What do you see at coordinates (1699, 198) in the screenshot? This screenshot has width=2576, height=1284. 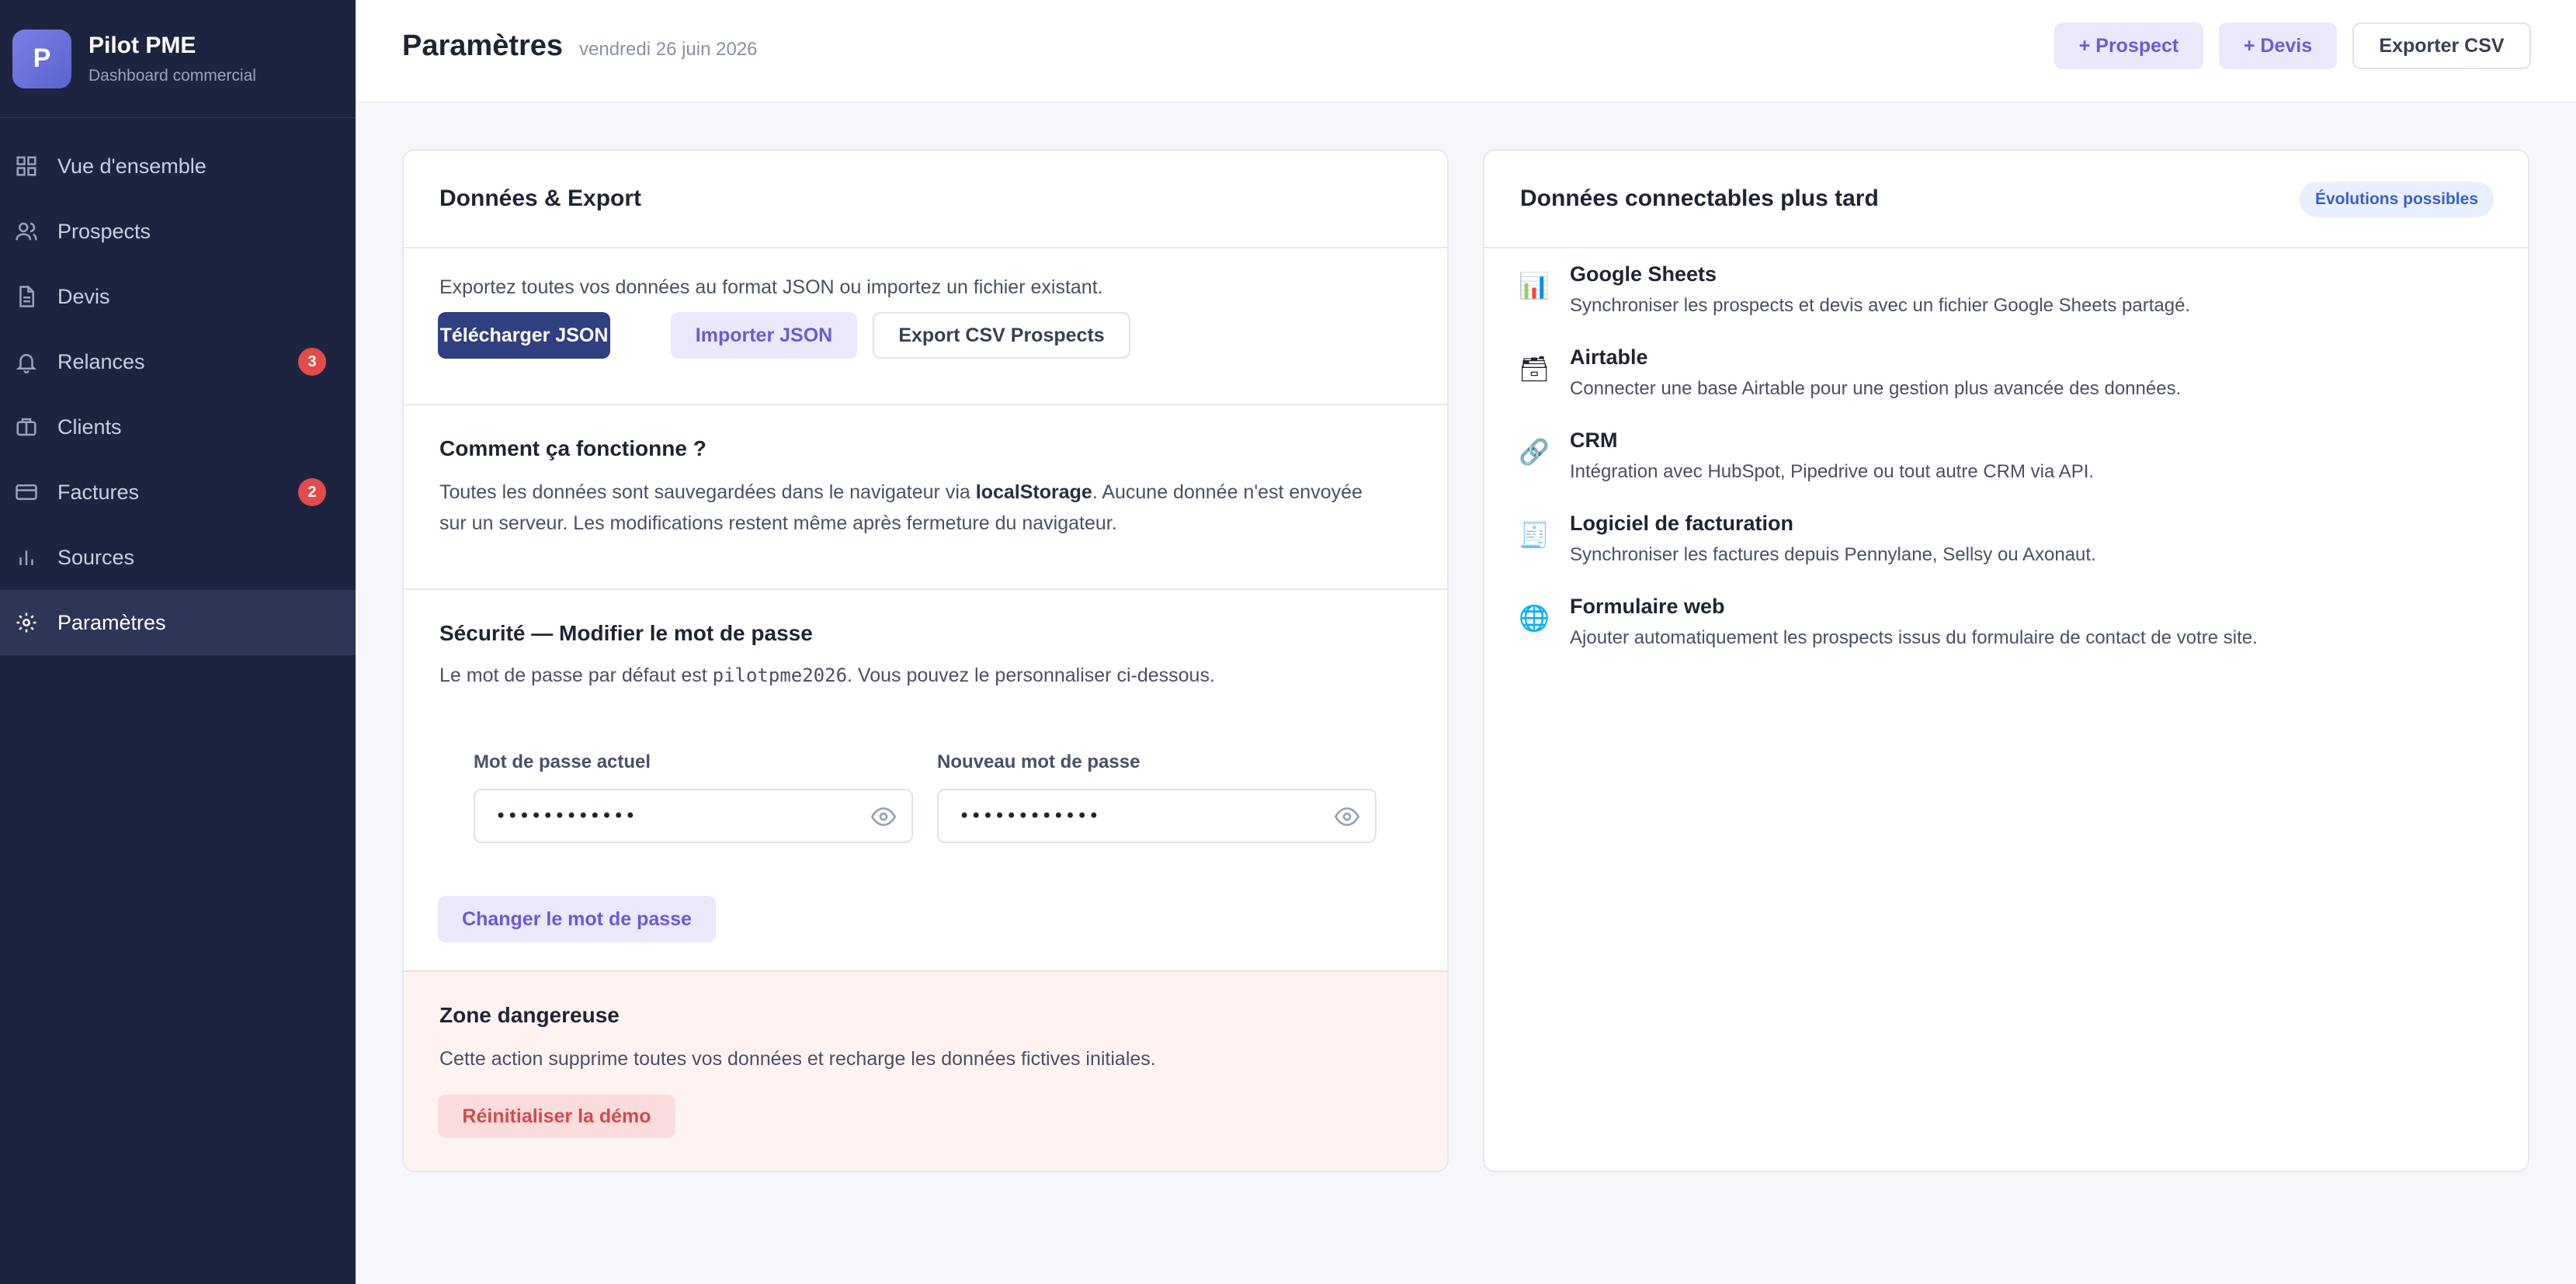 I see `integrations-title: Données connectables plus tard` at bounding box center [1699, 198].